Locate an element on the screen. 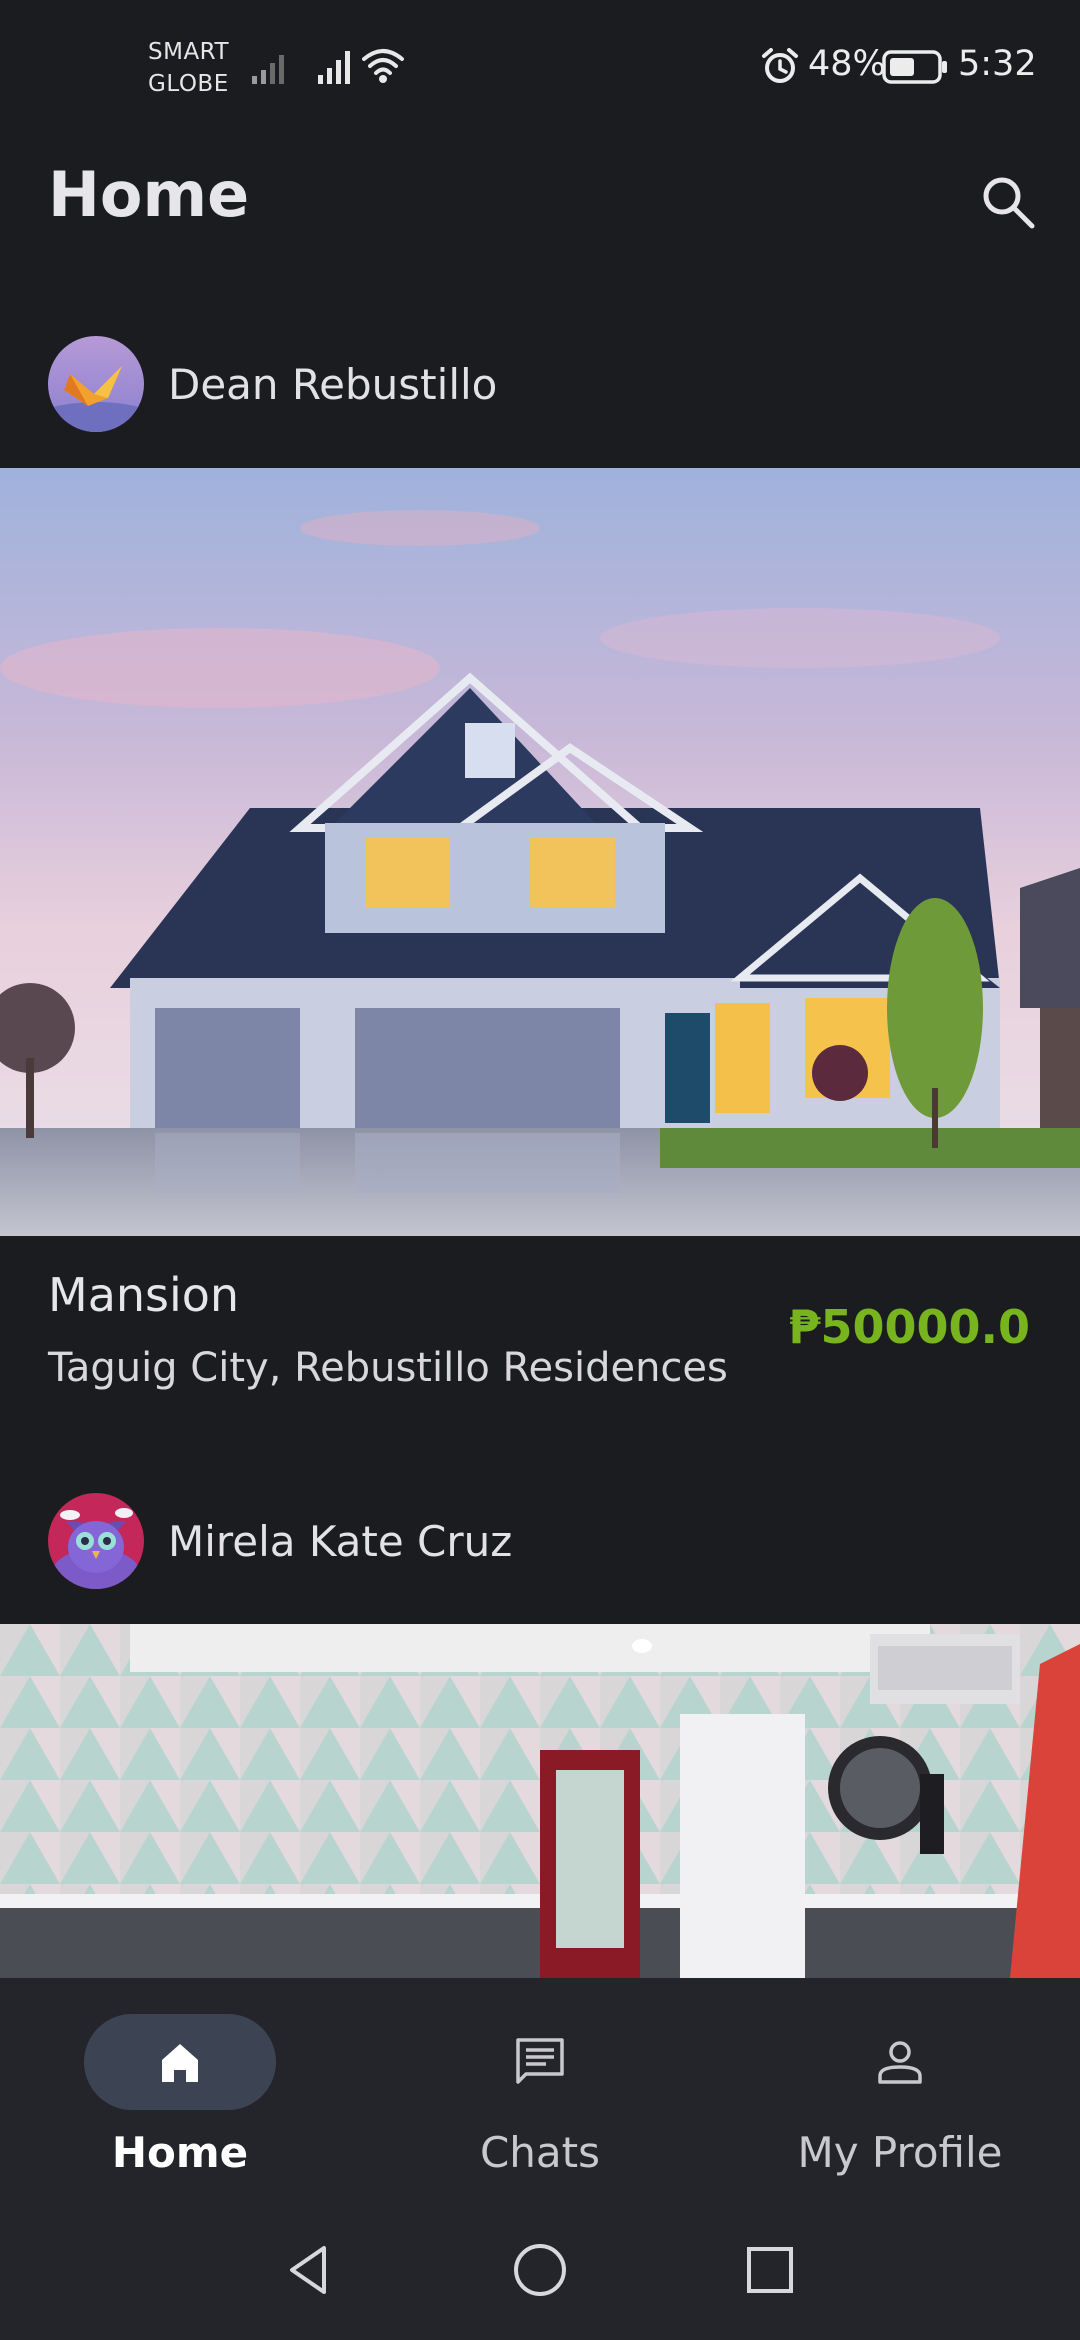  home-icon is located at coordinates (180, 2063).